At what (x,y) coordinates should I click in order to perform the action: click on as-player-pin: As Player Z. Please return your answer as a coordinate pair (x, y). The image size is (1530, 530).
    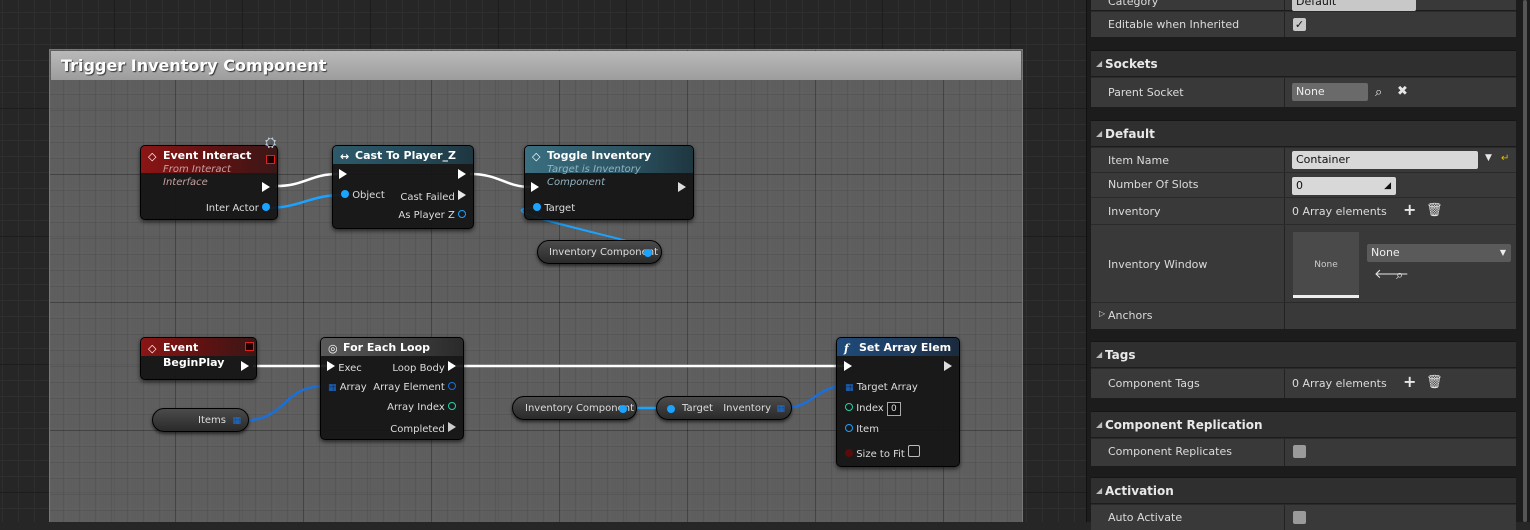
    Looking at the image, I should click on (432, 215).